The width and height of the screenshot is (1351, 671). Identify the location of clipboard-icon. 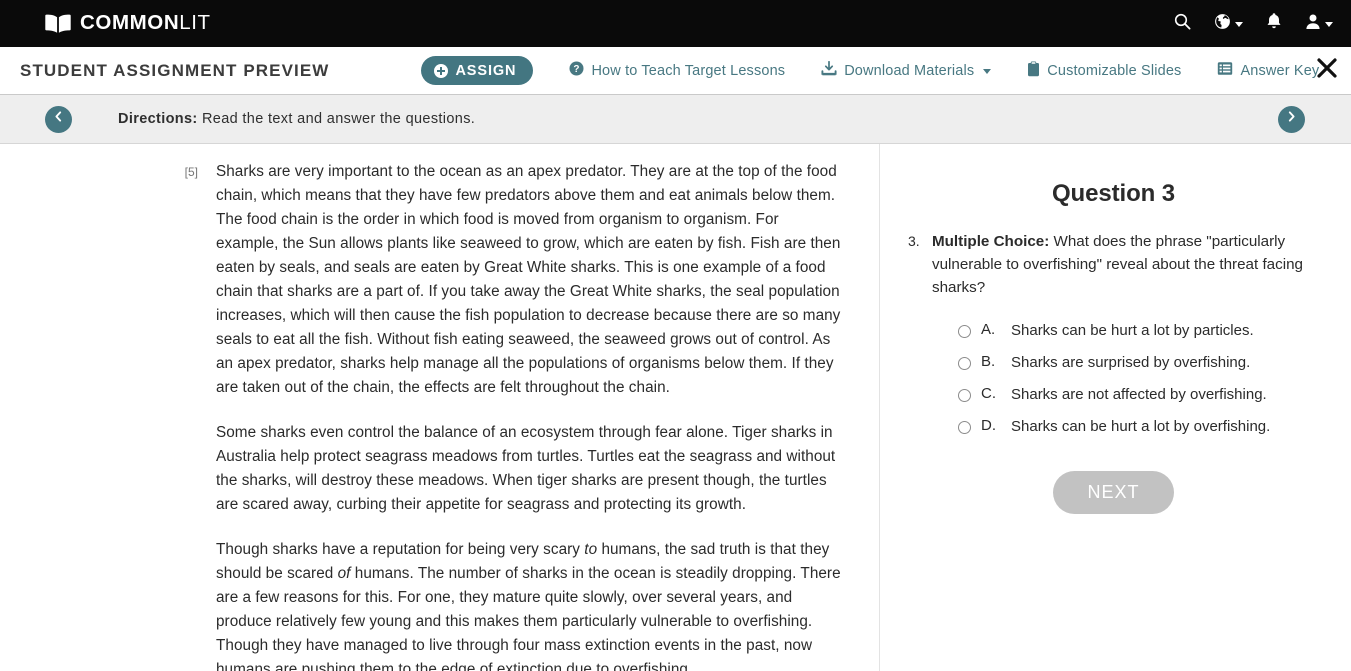
(1033, 71).